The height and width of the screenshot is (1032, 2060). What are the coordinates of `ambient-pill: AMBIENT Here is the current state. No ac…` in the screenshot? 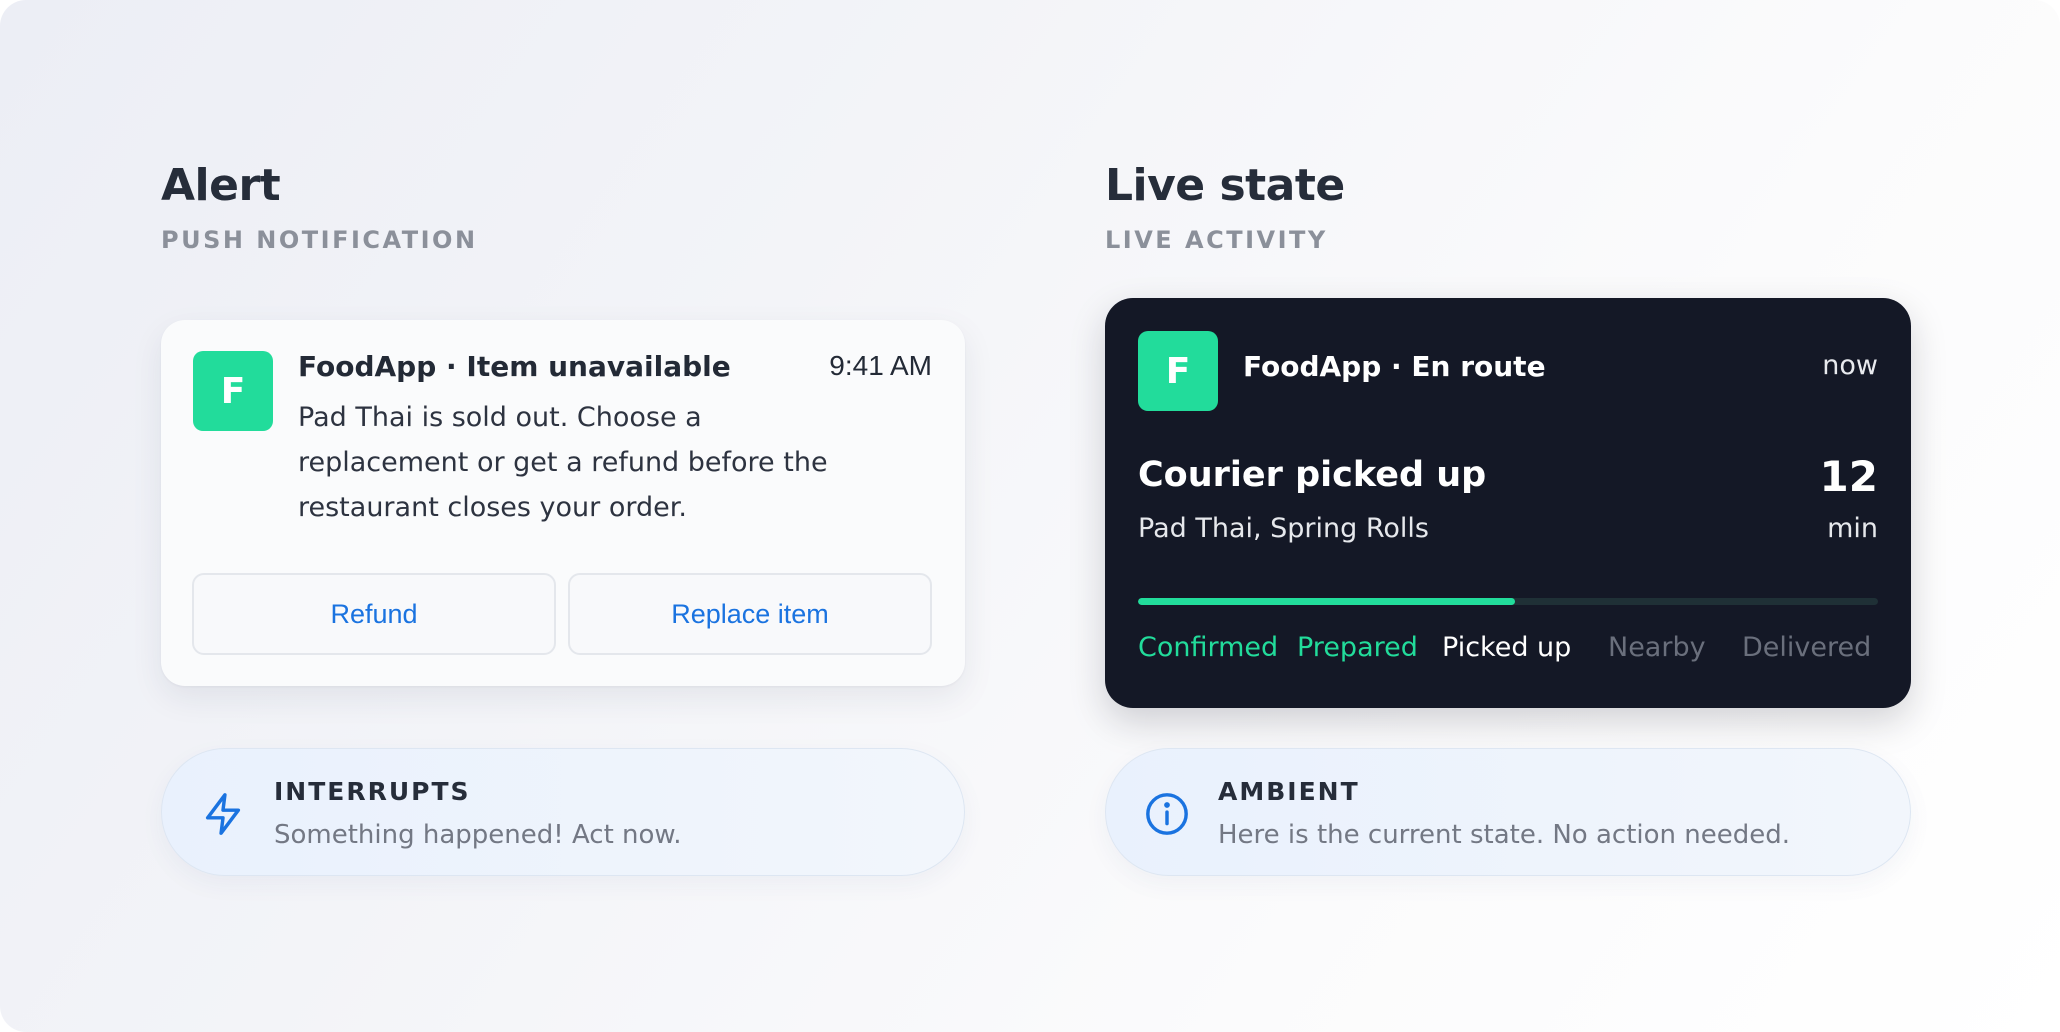 It's located at (1508, 812).